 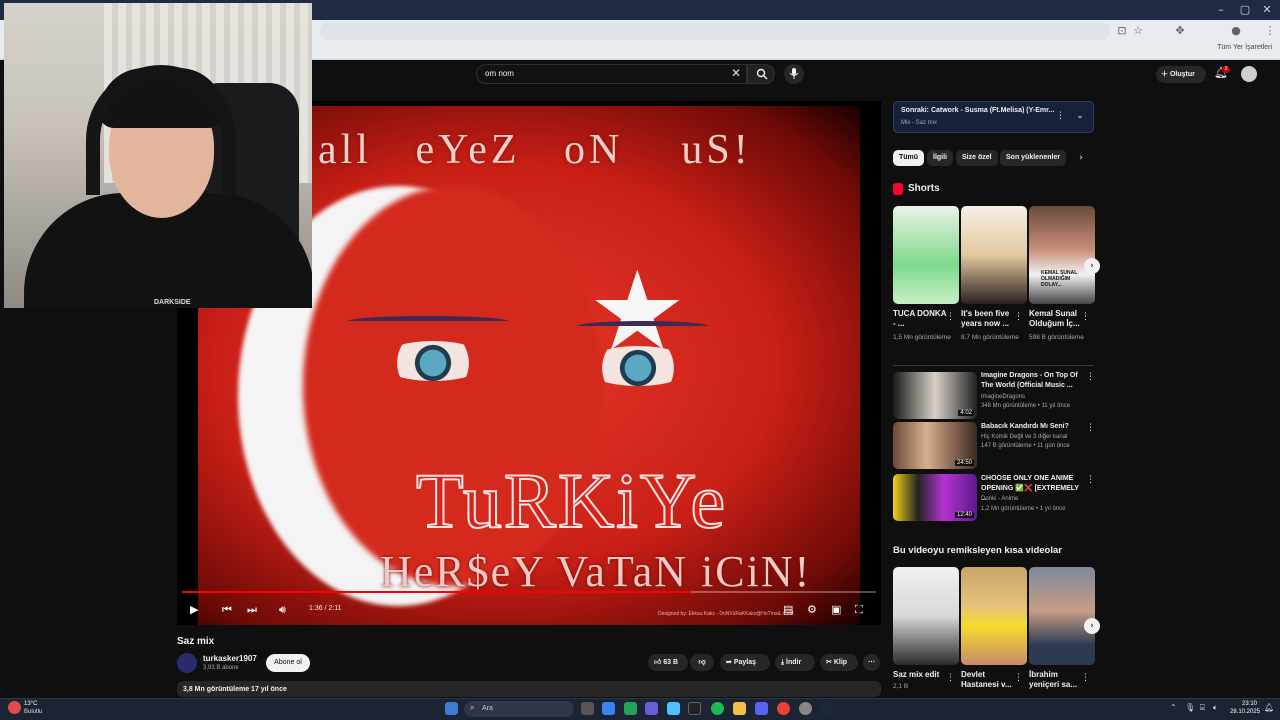 What do you see at coordinates (325, 608) in the screenshot?
I see `time-display: 1:36 / 2:11` at bounding box center [325, 608].